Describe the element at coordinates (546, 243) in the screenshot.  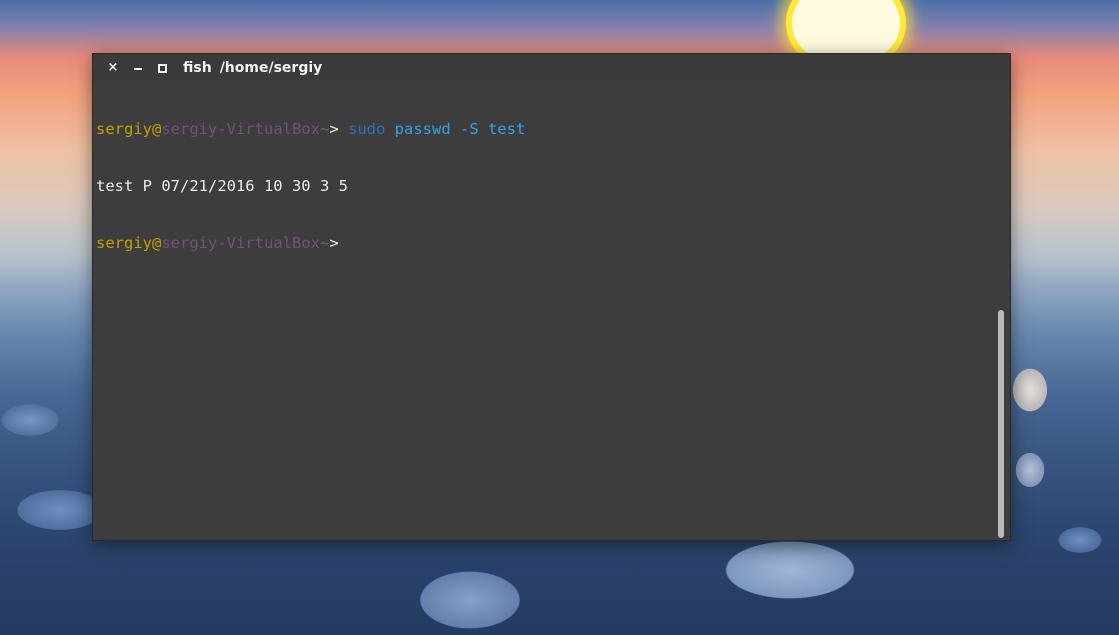
I see `terminal-line: sergiy@sergiy-VirtualBox~>` at that location.